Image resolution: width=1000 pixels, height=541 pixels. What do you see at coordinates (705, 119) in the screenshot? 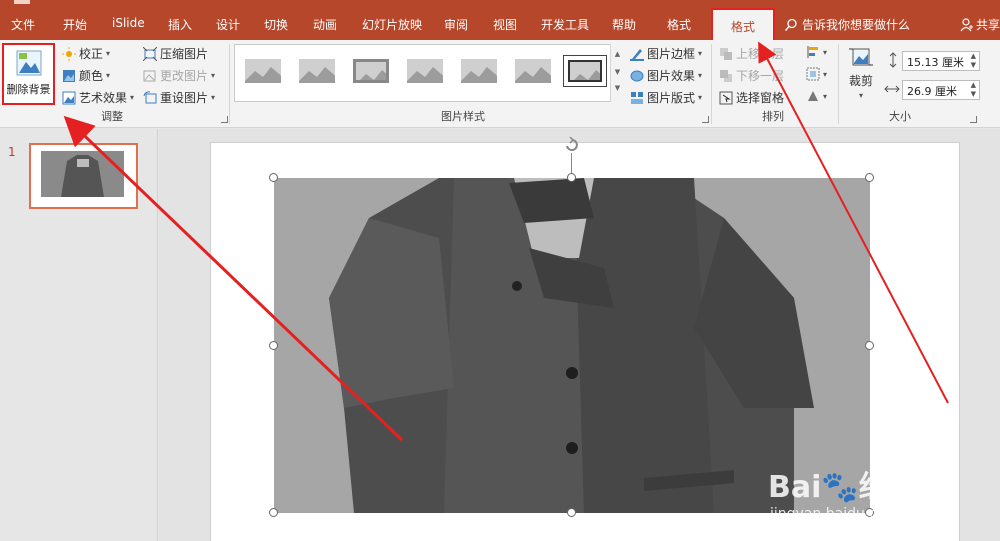
I see `styles-dialog-launcher` at bounding box center [705, 119].